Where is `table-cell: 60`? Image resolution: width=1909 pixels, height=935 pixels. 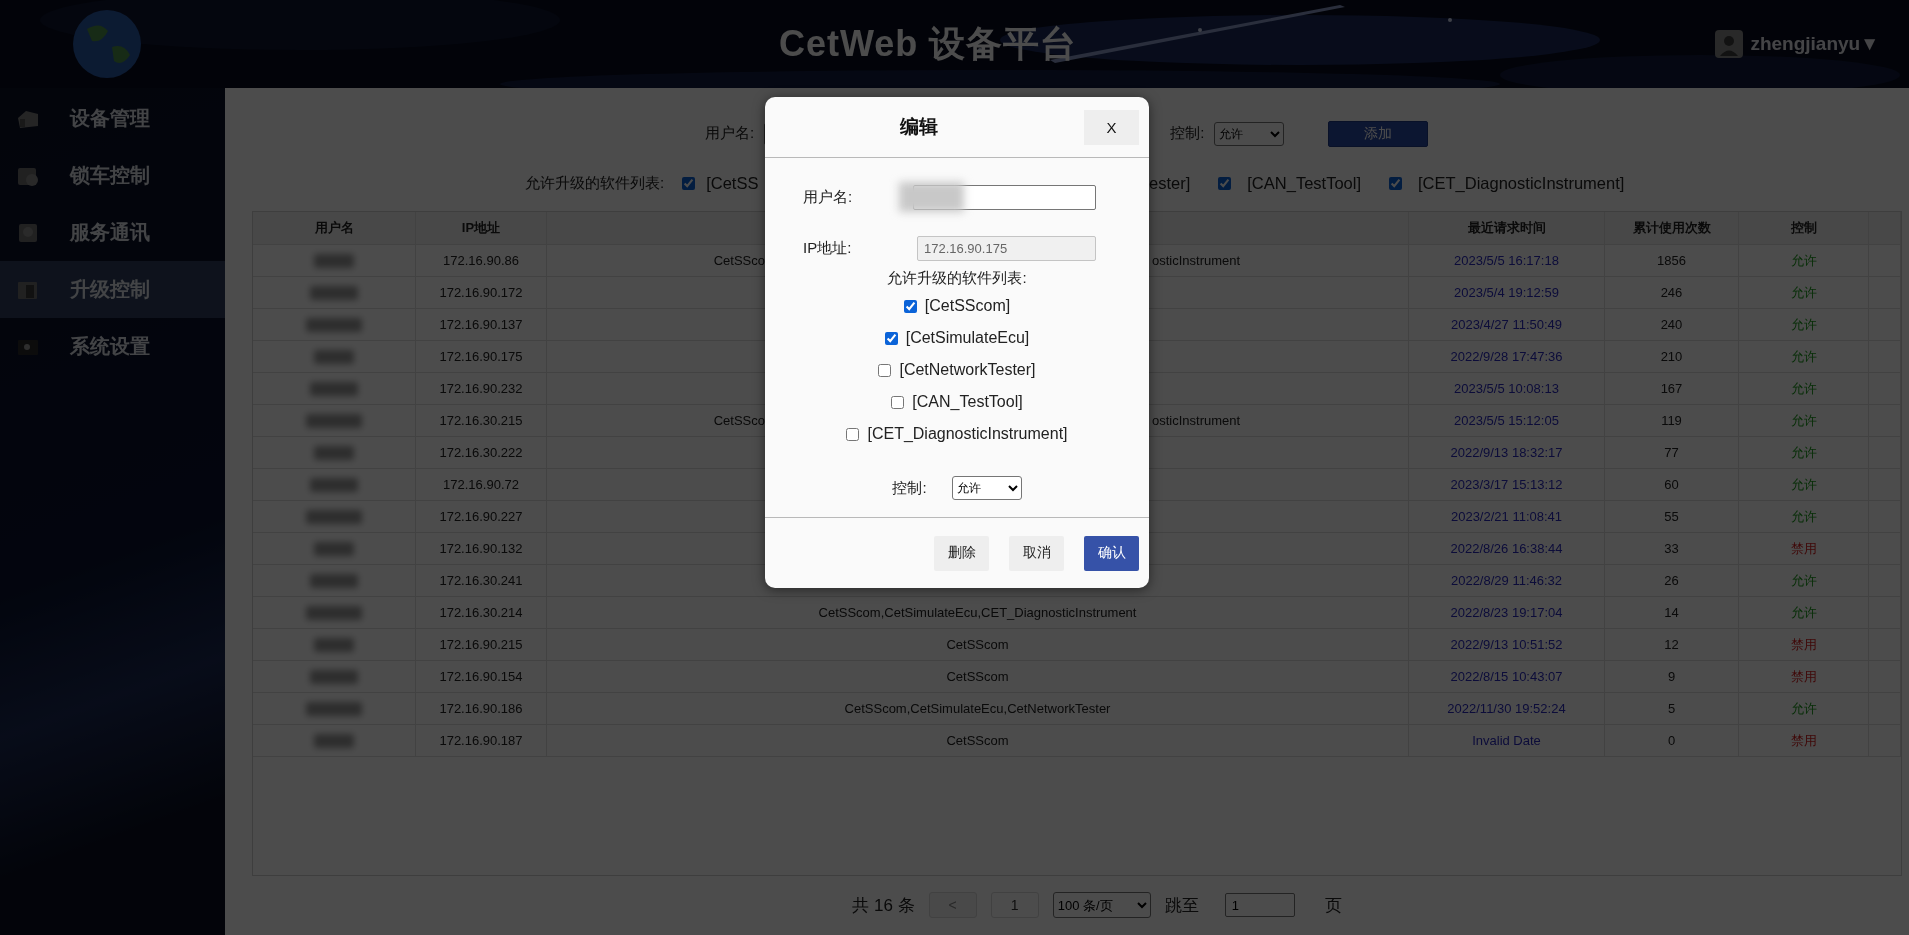
table-cell: 60 is located at coordinates (1671, 485).